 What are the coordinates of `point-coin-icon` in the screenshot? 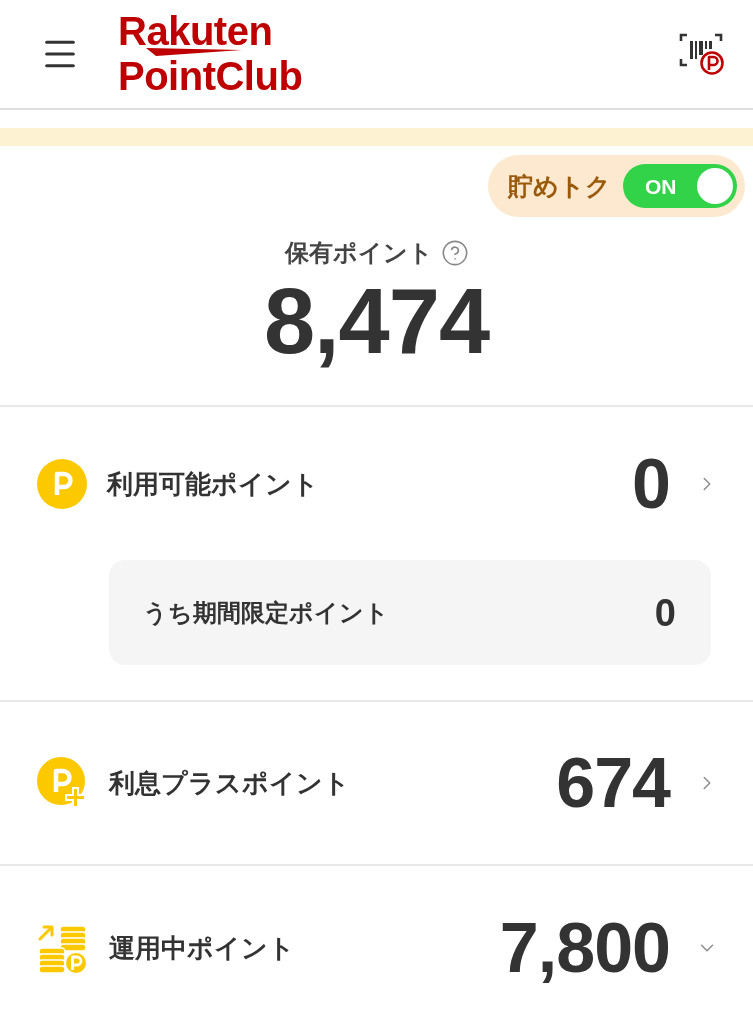 It's located at (62, 484).